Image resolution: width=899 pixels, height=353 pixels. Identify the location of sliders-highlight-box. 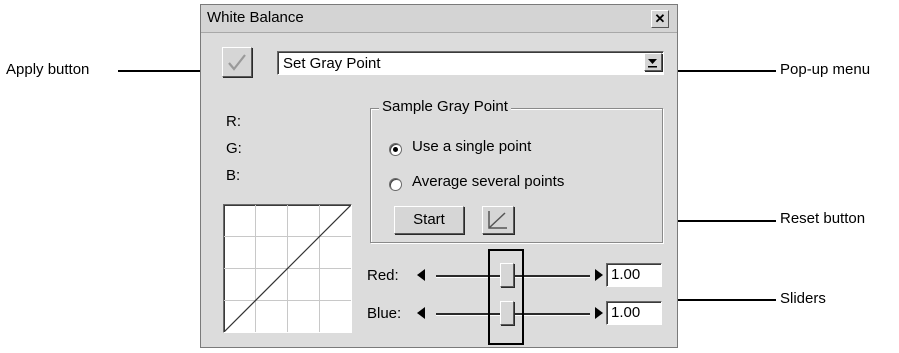
(506, 297).